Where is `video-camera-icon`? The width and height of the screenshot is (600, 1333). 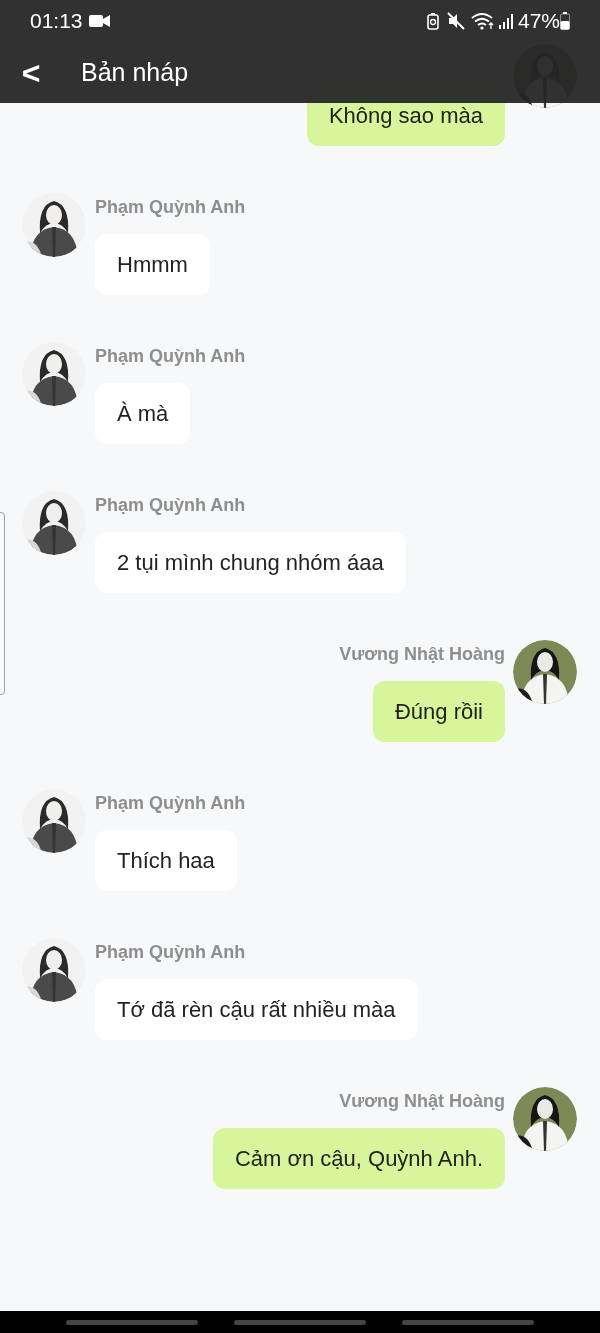 video-camera-icon is located at coordinates (99, 21).